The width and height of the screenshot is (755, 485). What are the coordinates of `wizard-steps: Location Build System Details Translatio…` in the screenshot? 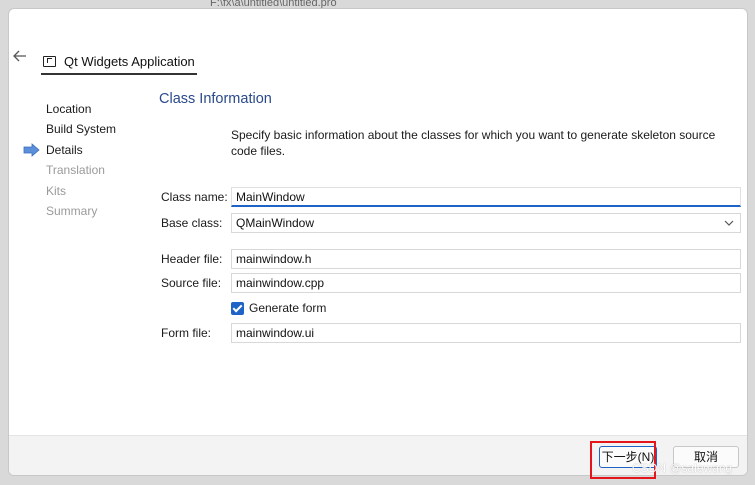 It's located at (68, 160).